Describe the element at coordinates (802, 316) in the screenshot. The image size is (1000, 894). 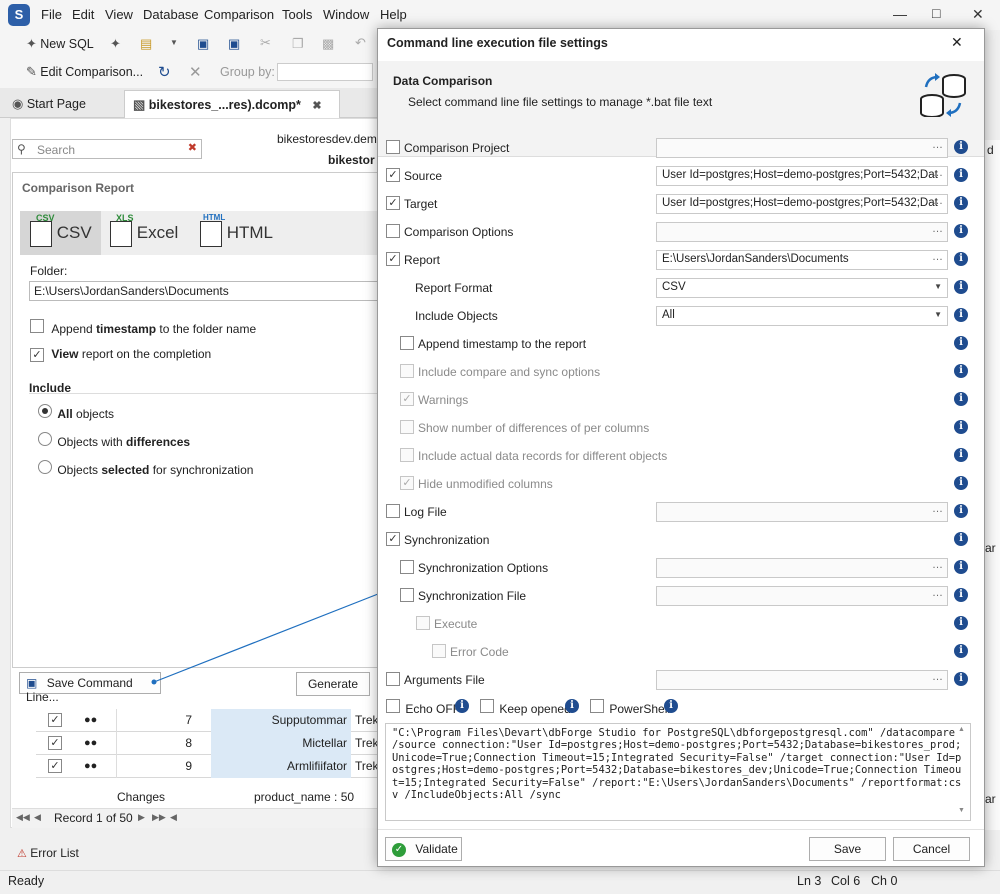
I see `setting-select: All ▼` at that location.